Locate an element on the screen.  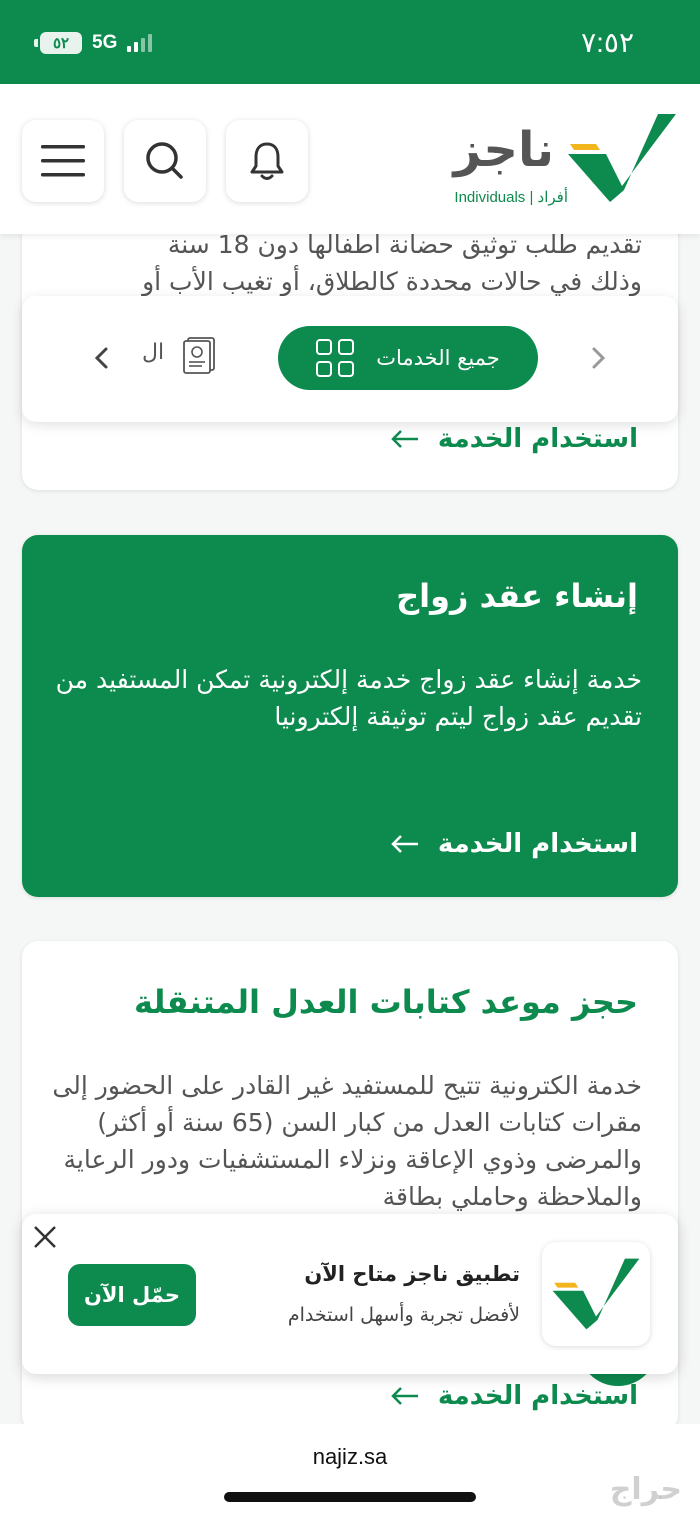
menu-icon is located at coordinates (63, 161).